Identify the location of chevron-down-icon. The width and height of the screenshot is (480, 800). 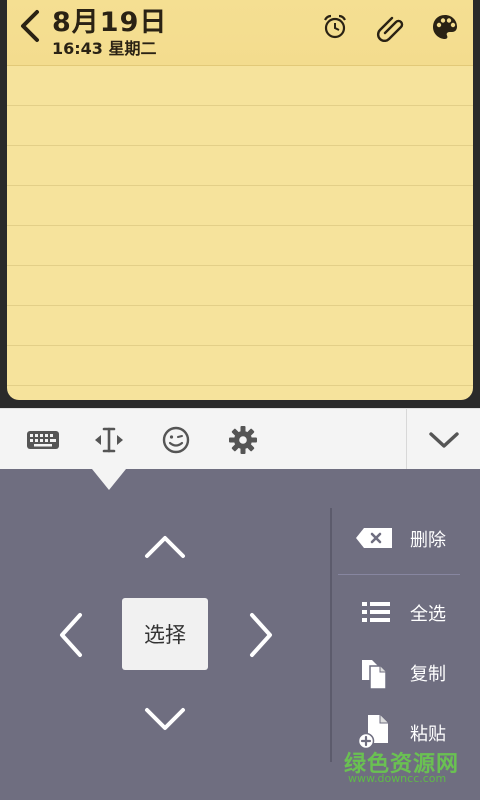
(444, 440).